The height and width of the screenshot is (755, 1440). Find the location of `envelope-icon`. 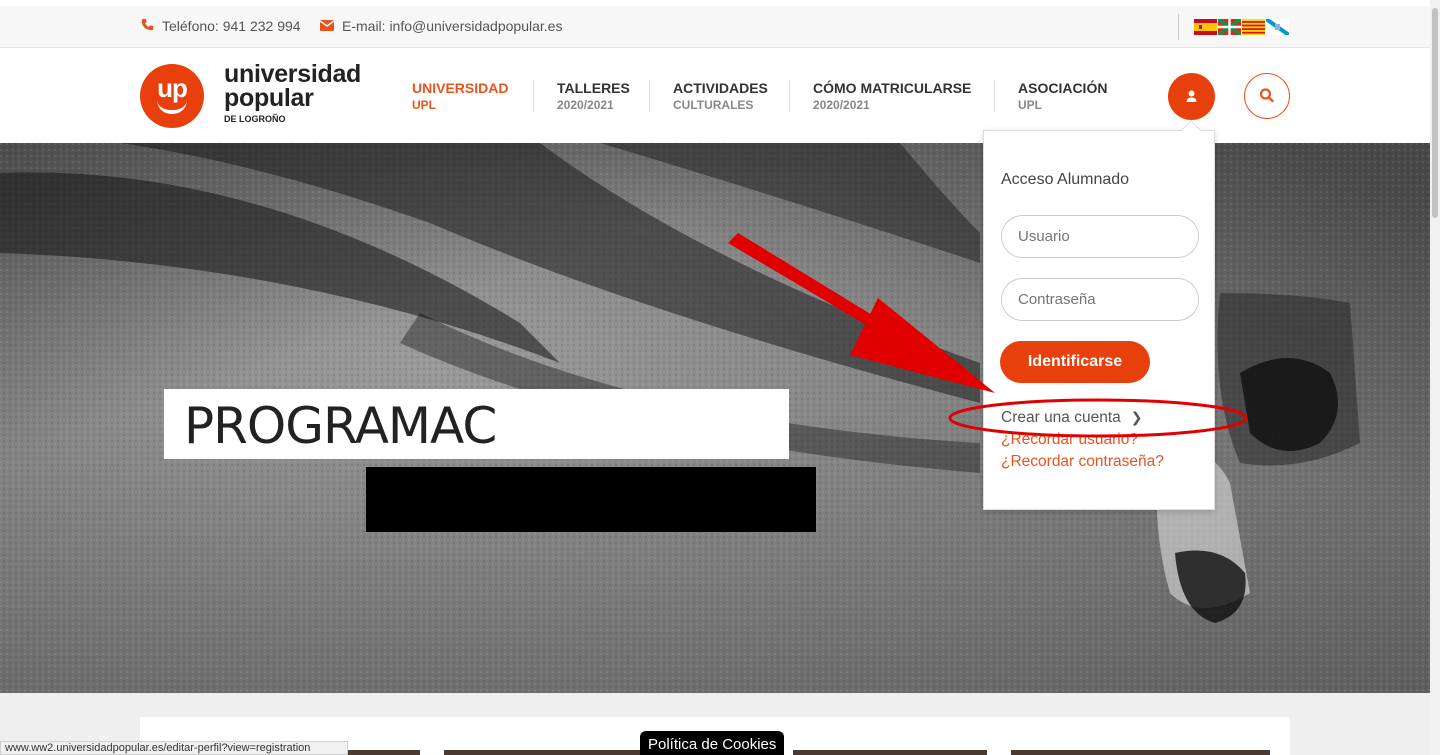

envelope-icon is located at coordinates (327, 26).